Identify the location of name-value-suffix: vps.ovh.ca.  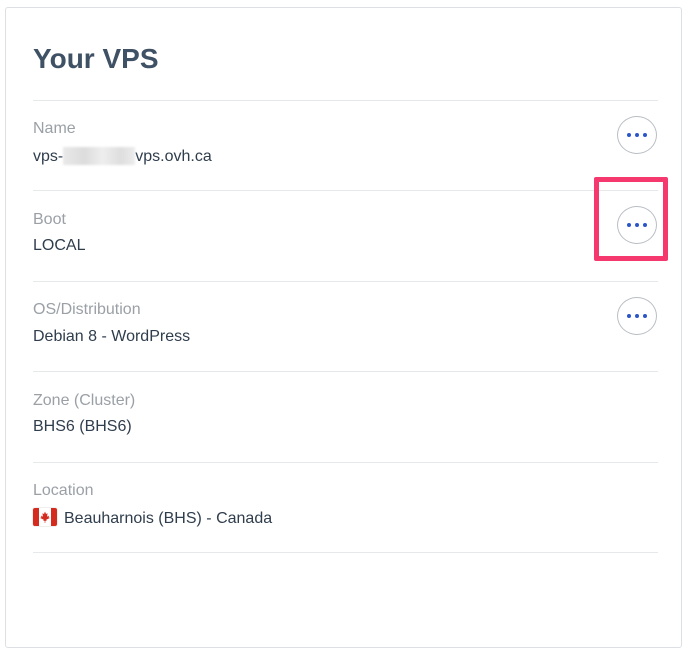
(173, 156).